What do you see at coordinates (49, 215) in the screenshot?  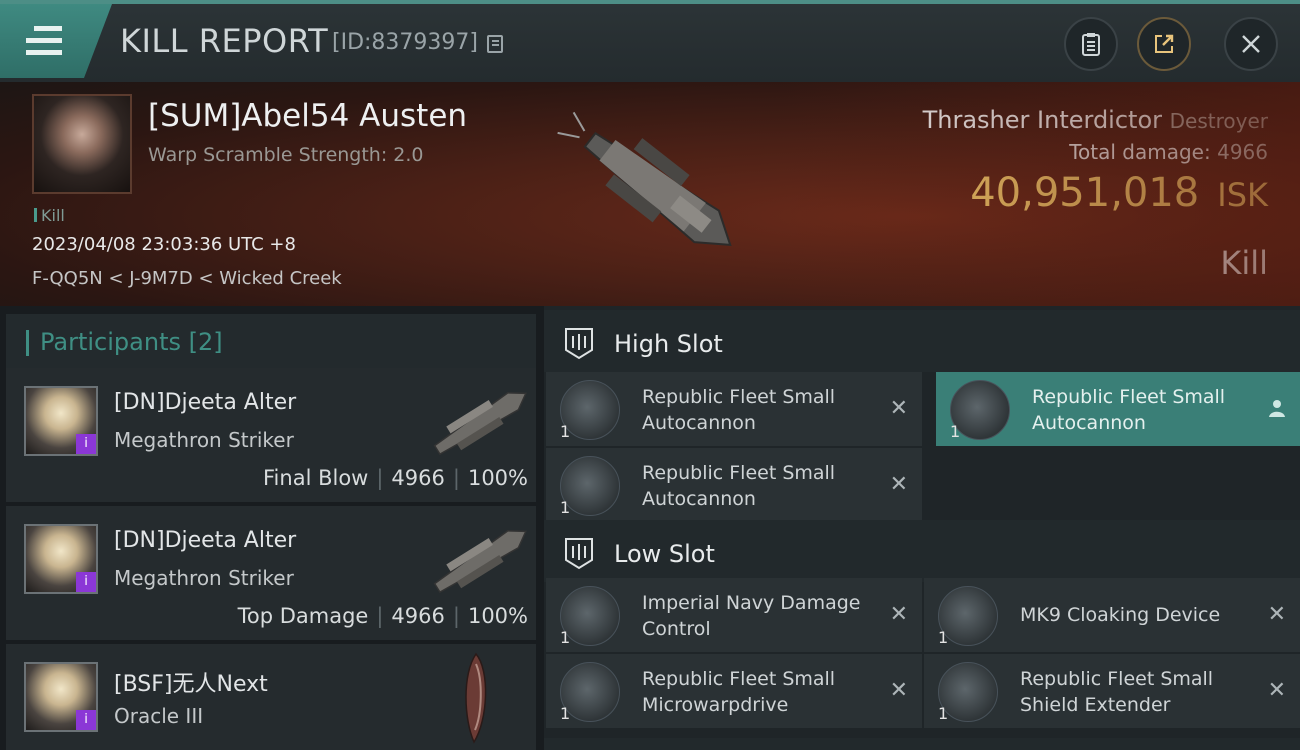 I see `kill-tag: Kill` at bounding box center [49, 215].